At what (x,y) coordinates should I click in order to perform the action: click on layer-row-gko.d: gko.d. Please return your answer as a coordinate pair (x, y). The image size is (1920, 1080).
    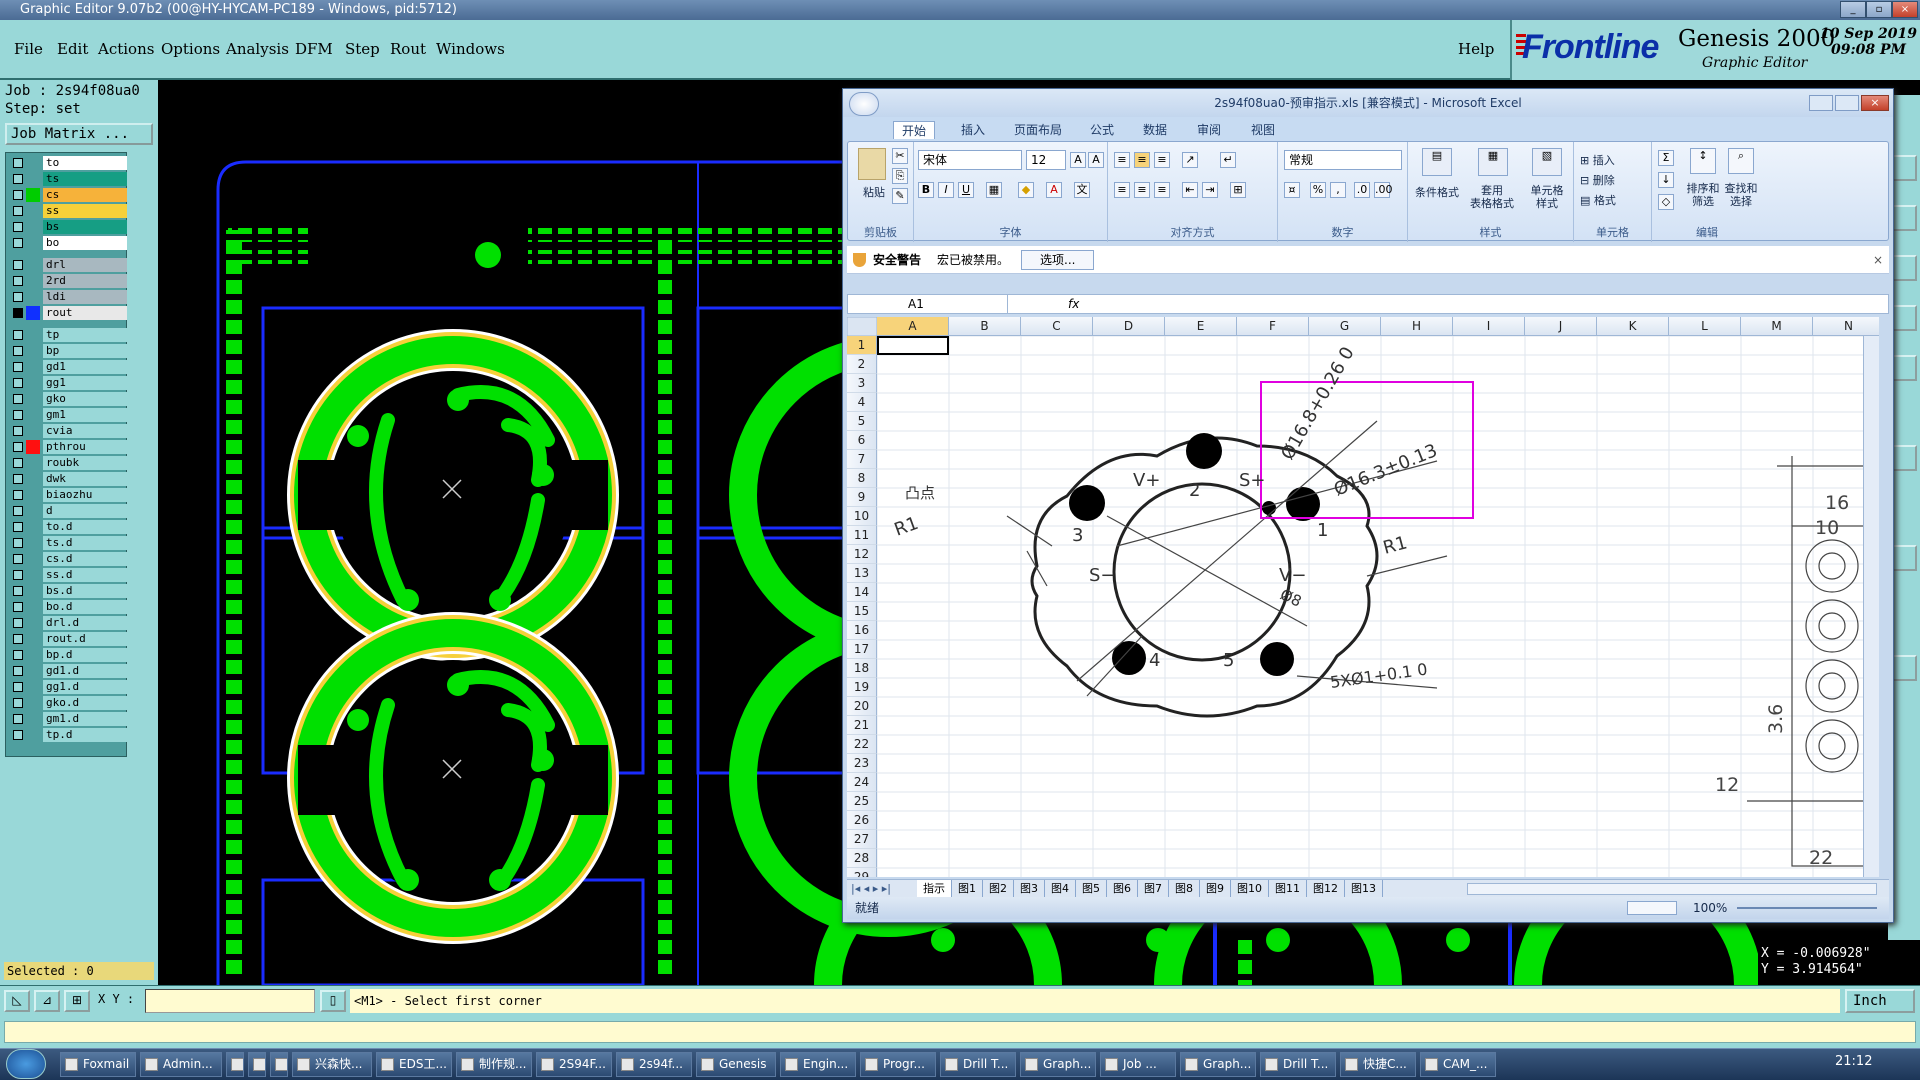
    Looking at the image, I should click on (68, 703).